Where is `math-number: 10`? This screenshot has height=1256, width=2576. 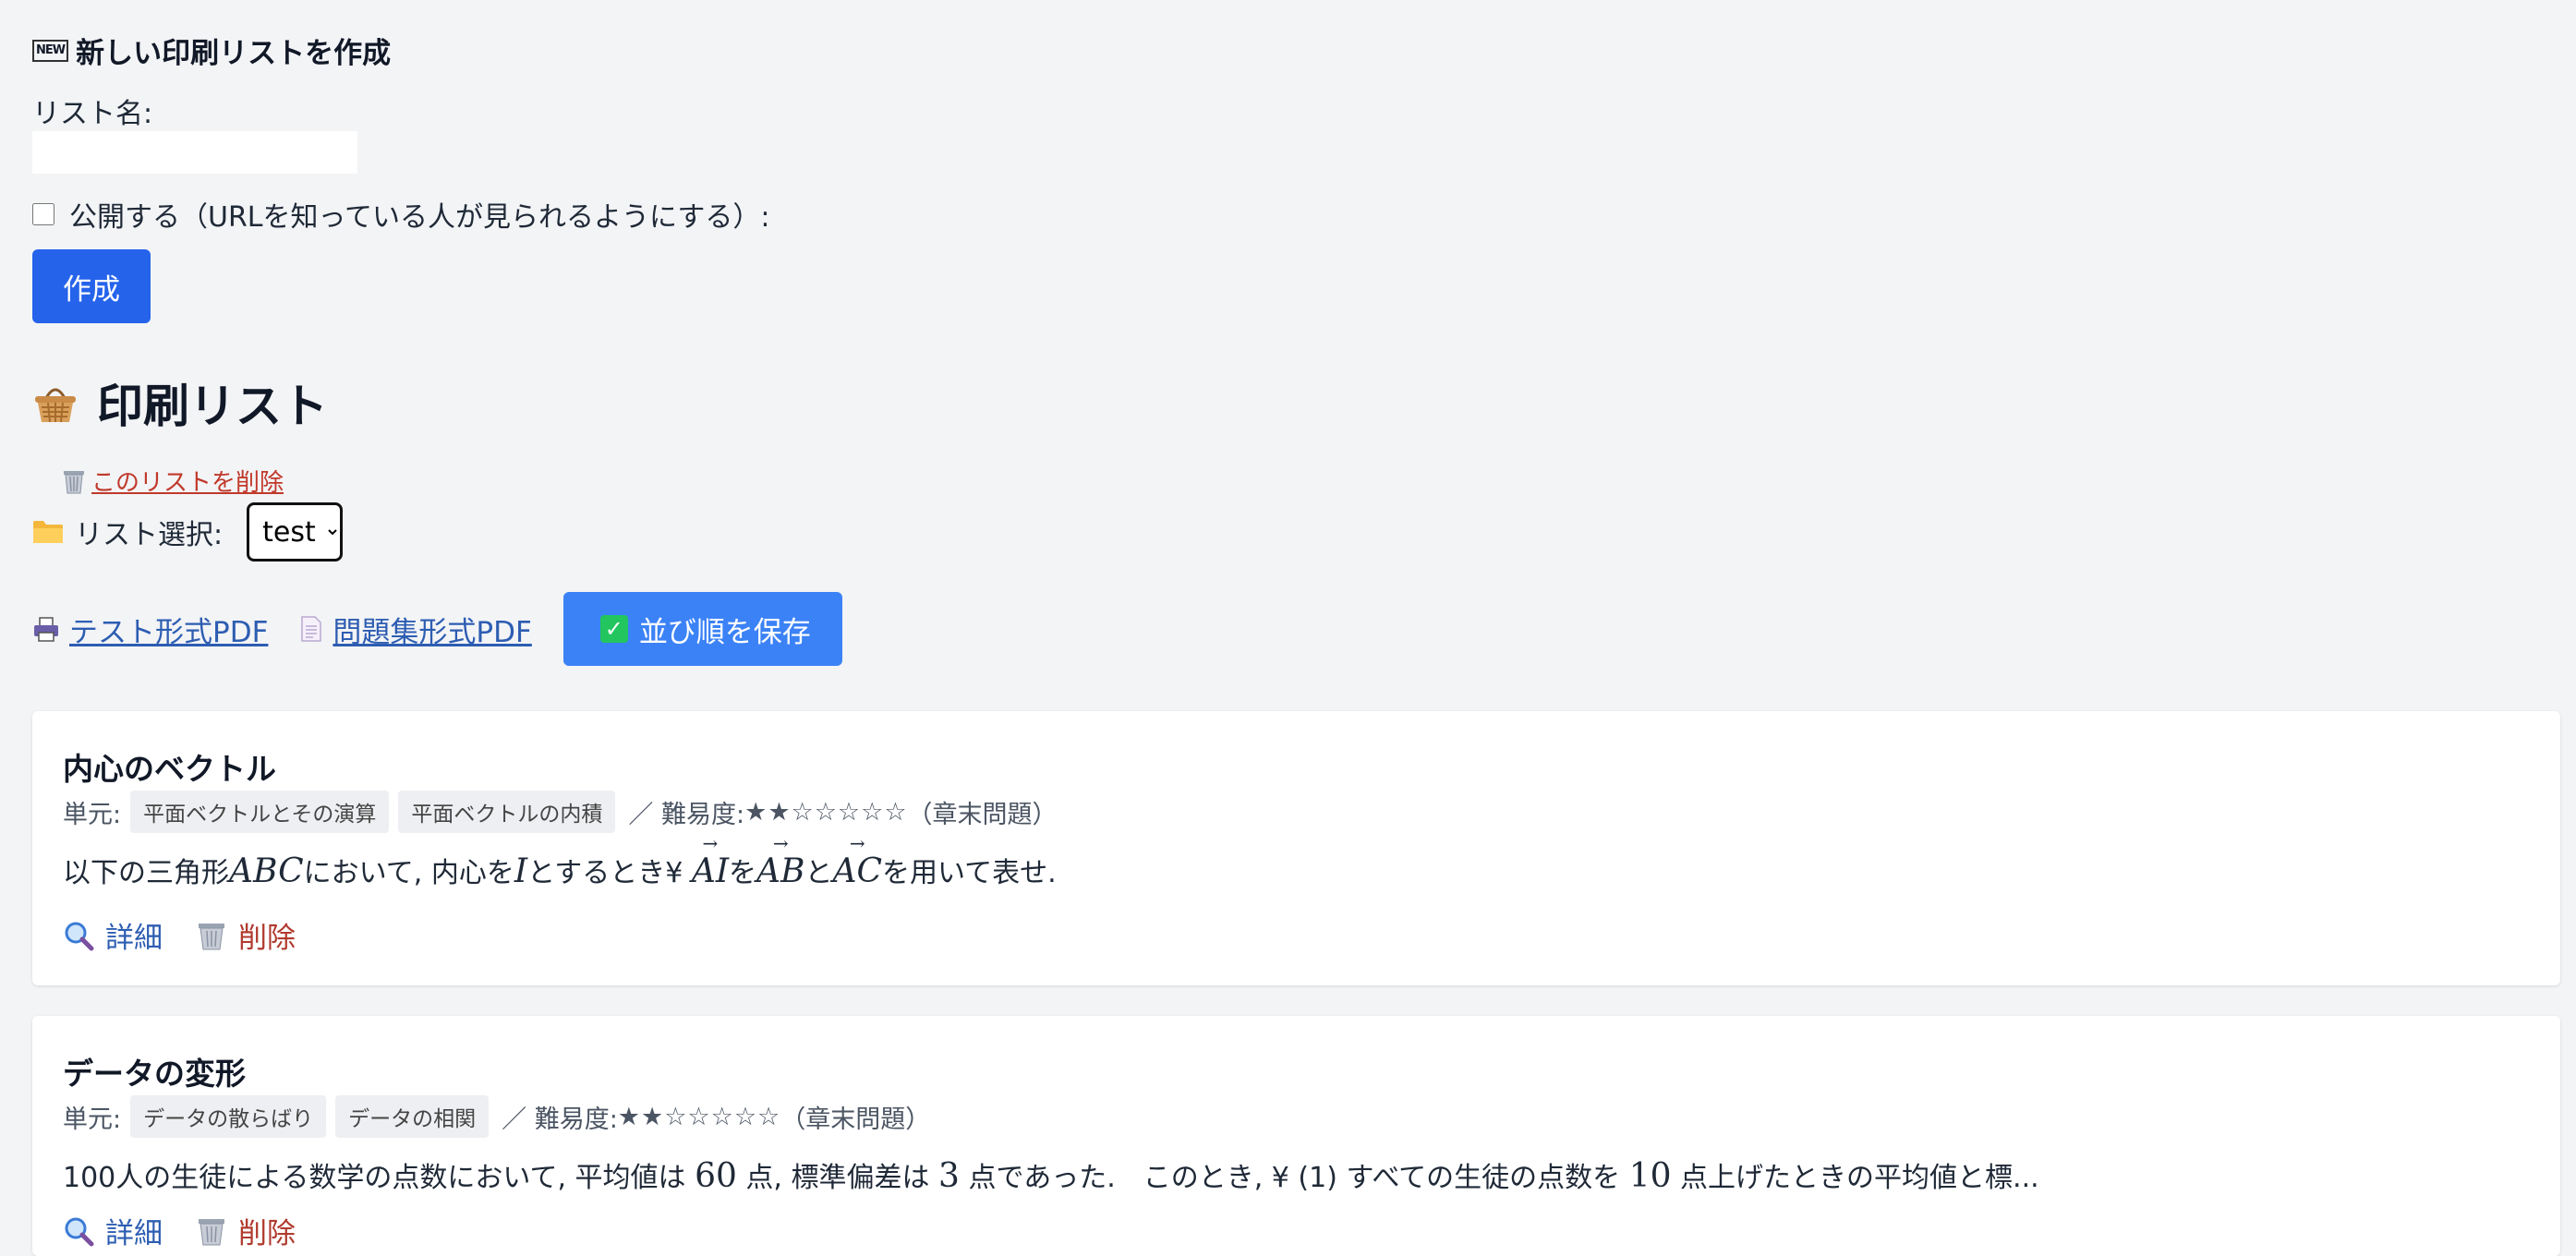
math-number: 10 is located at coordinates (1650, 1176).